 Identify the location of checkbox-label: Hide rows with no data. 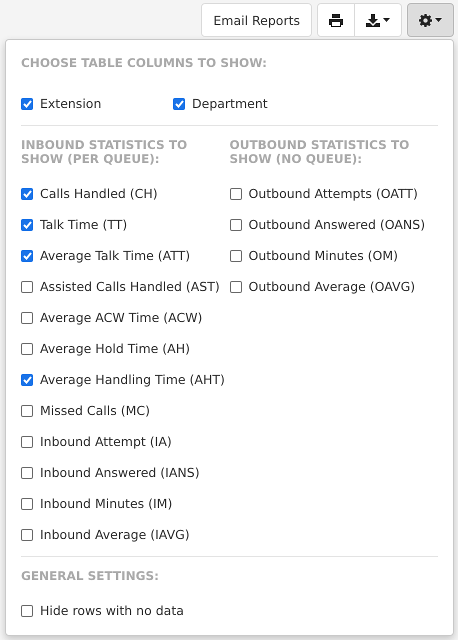
(112, 610).